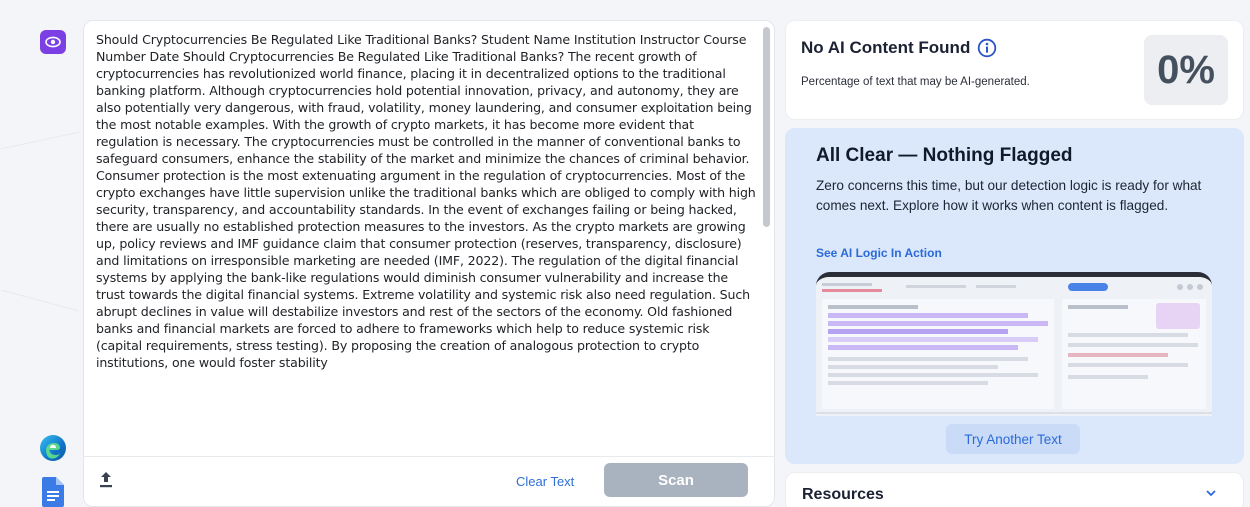 The image size is (1250, 507). Describe the element at coordinates (987, 48) in the screenshot. I see `info-icon` at that location.